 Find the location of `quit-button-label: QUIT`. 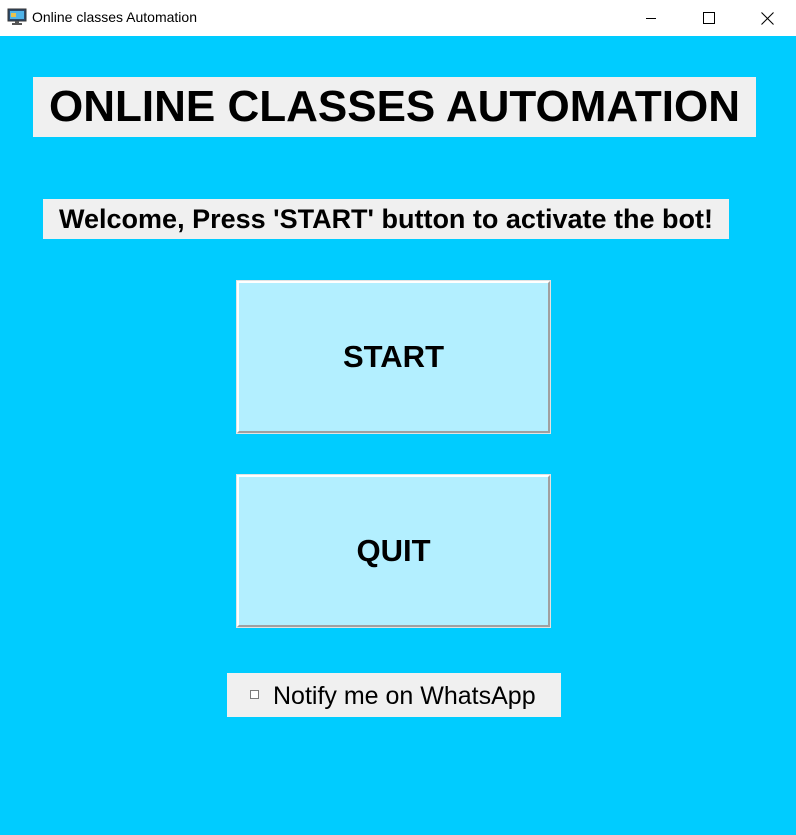

quit-button-label: QUIT is located at coordinates (393, 550).